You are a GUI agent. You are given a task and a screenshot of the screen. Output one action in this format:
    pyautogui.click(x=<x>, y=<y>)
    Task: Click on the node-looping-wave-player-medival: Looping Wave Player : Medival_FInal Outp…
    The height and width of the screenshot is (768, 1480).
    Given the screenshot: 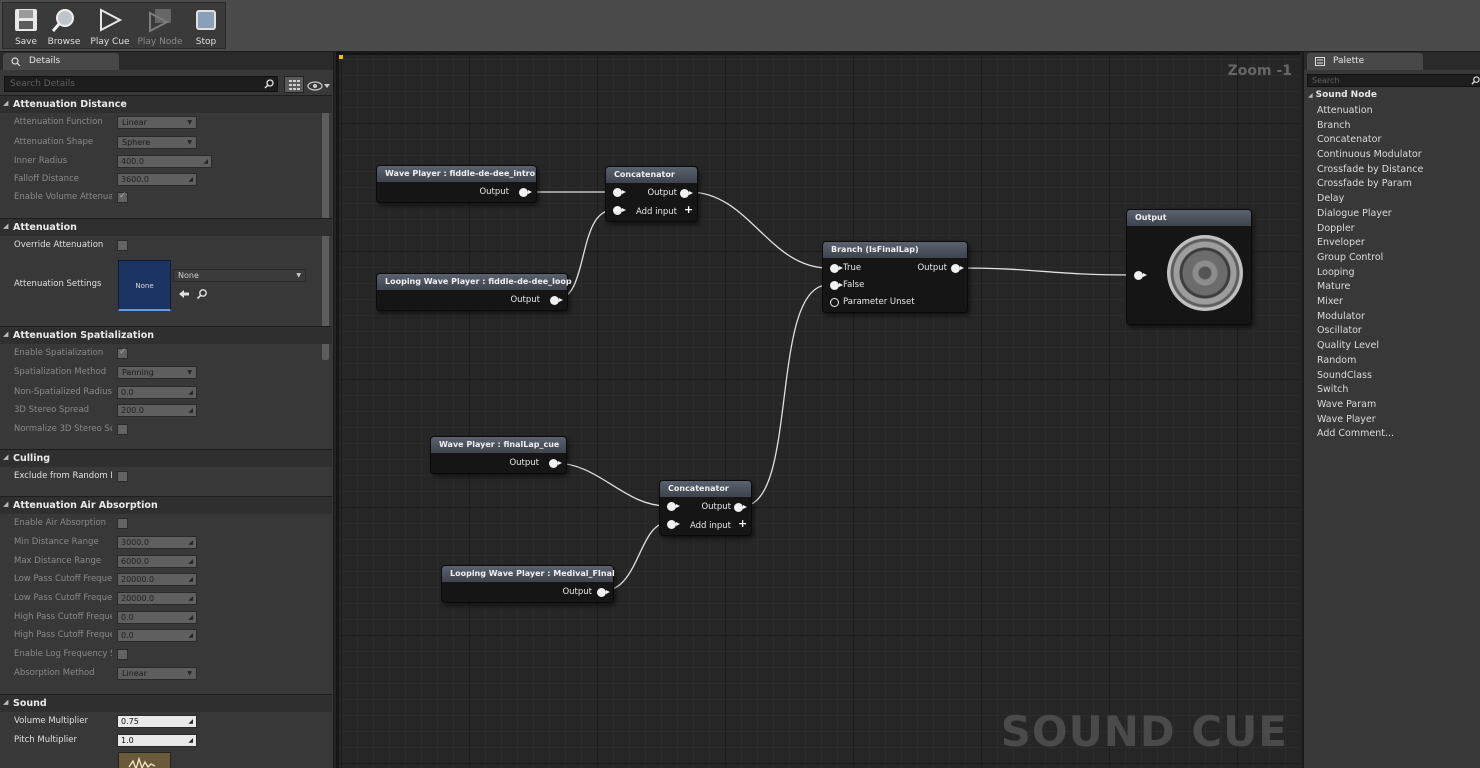 What is the action you would take?
    pyautogui.click(x=528, y=584)
    